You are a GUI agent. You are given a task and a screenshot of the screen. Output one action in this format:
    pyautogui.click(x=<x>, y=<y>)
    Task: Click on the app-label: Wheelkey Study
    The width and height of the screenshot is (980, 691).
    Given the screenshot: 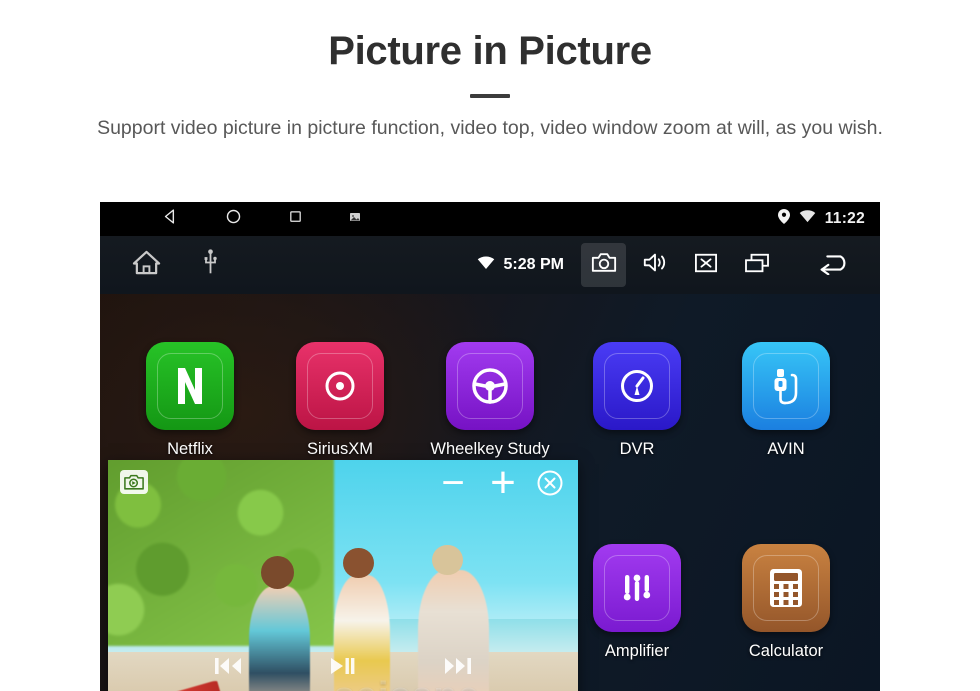 What is the action you would take?
    pyautogui.click(x=490, y=449)
    